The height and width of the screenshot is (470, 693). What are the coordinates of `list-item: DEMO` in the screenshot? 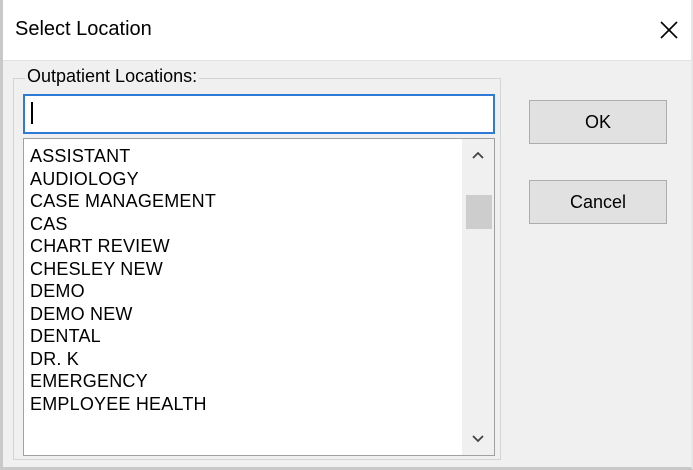 It's located at (245, 291).